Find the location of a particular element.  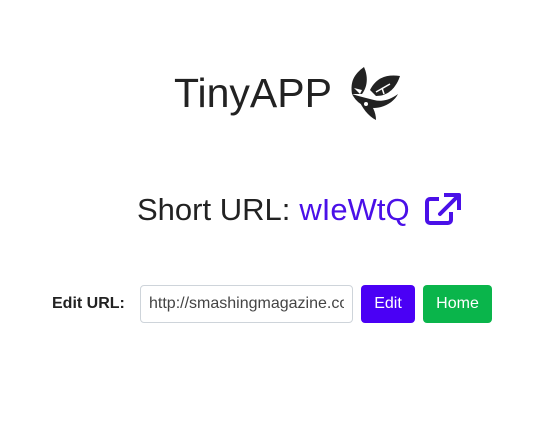

short-url-link: wIeWtQ is located at coordinates (354, 209).